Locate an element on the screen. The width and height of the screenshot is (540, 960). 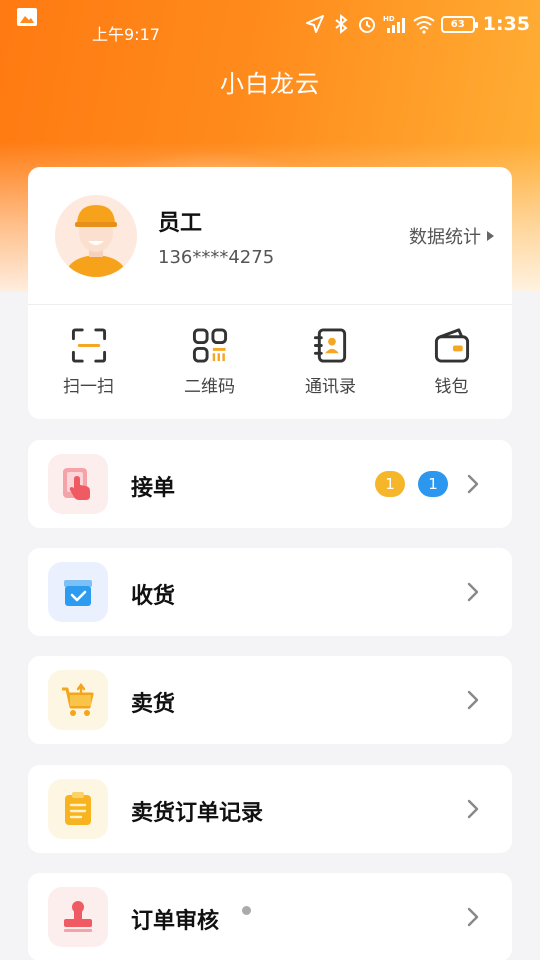
battery-icon: 63 is located at coordinates (459, 24).